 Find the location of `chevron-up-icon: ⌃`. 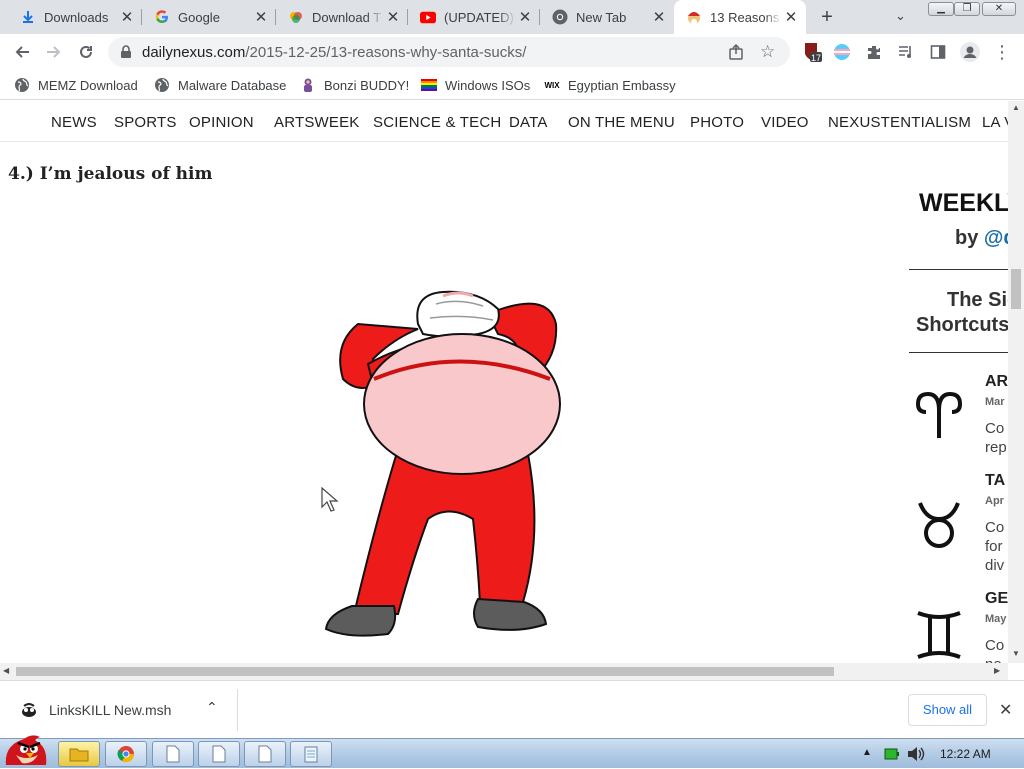

chevron-up-icon: ⌃ is located at coordinates (212, 707).